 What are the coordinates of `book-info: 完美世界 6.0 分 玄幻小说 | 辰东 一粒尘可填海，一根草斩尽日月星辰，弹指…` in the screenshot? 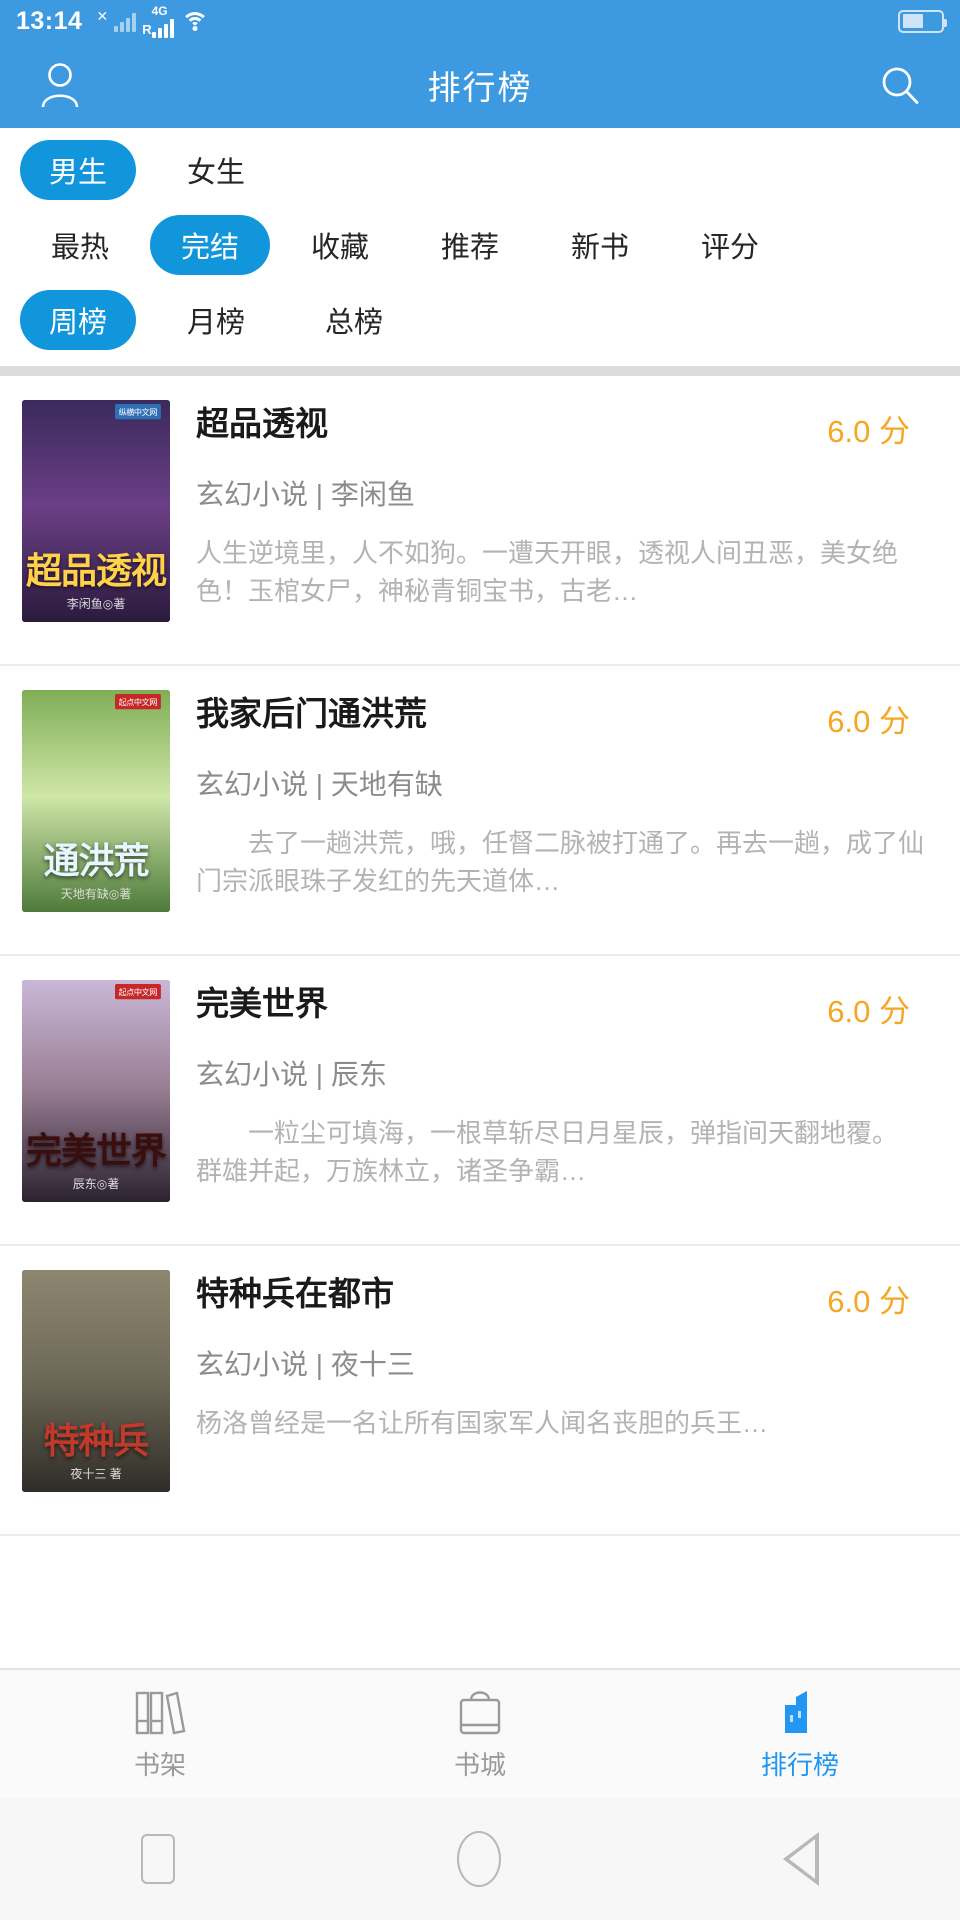 It's located at (554, 1112).